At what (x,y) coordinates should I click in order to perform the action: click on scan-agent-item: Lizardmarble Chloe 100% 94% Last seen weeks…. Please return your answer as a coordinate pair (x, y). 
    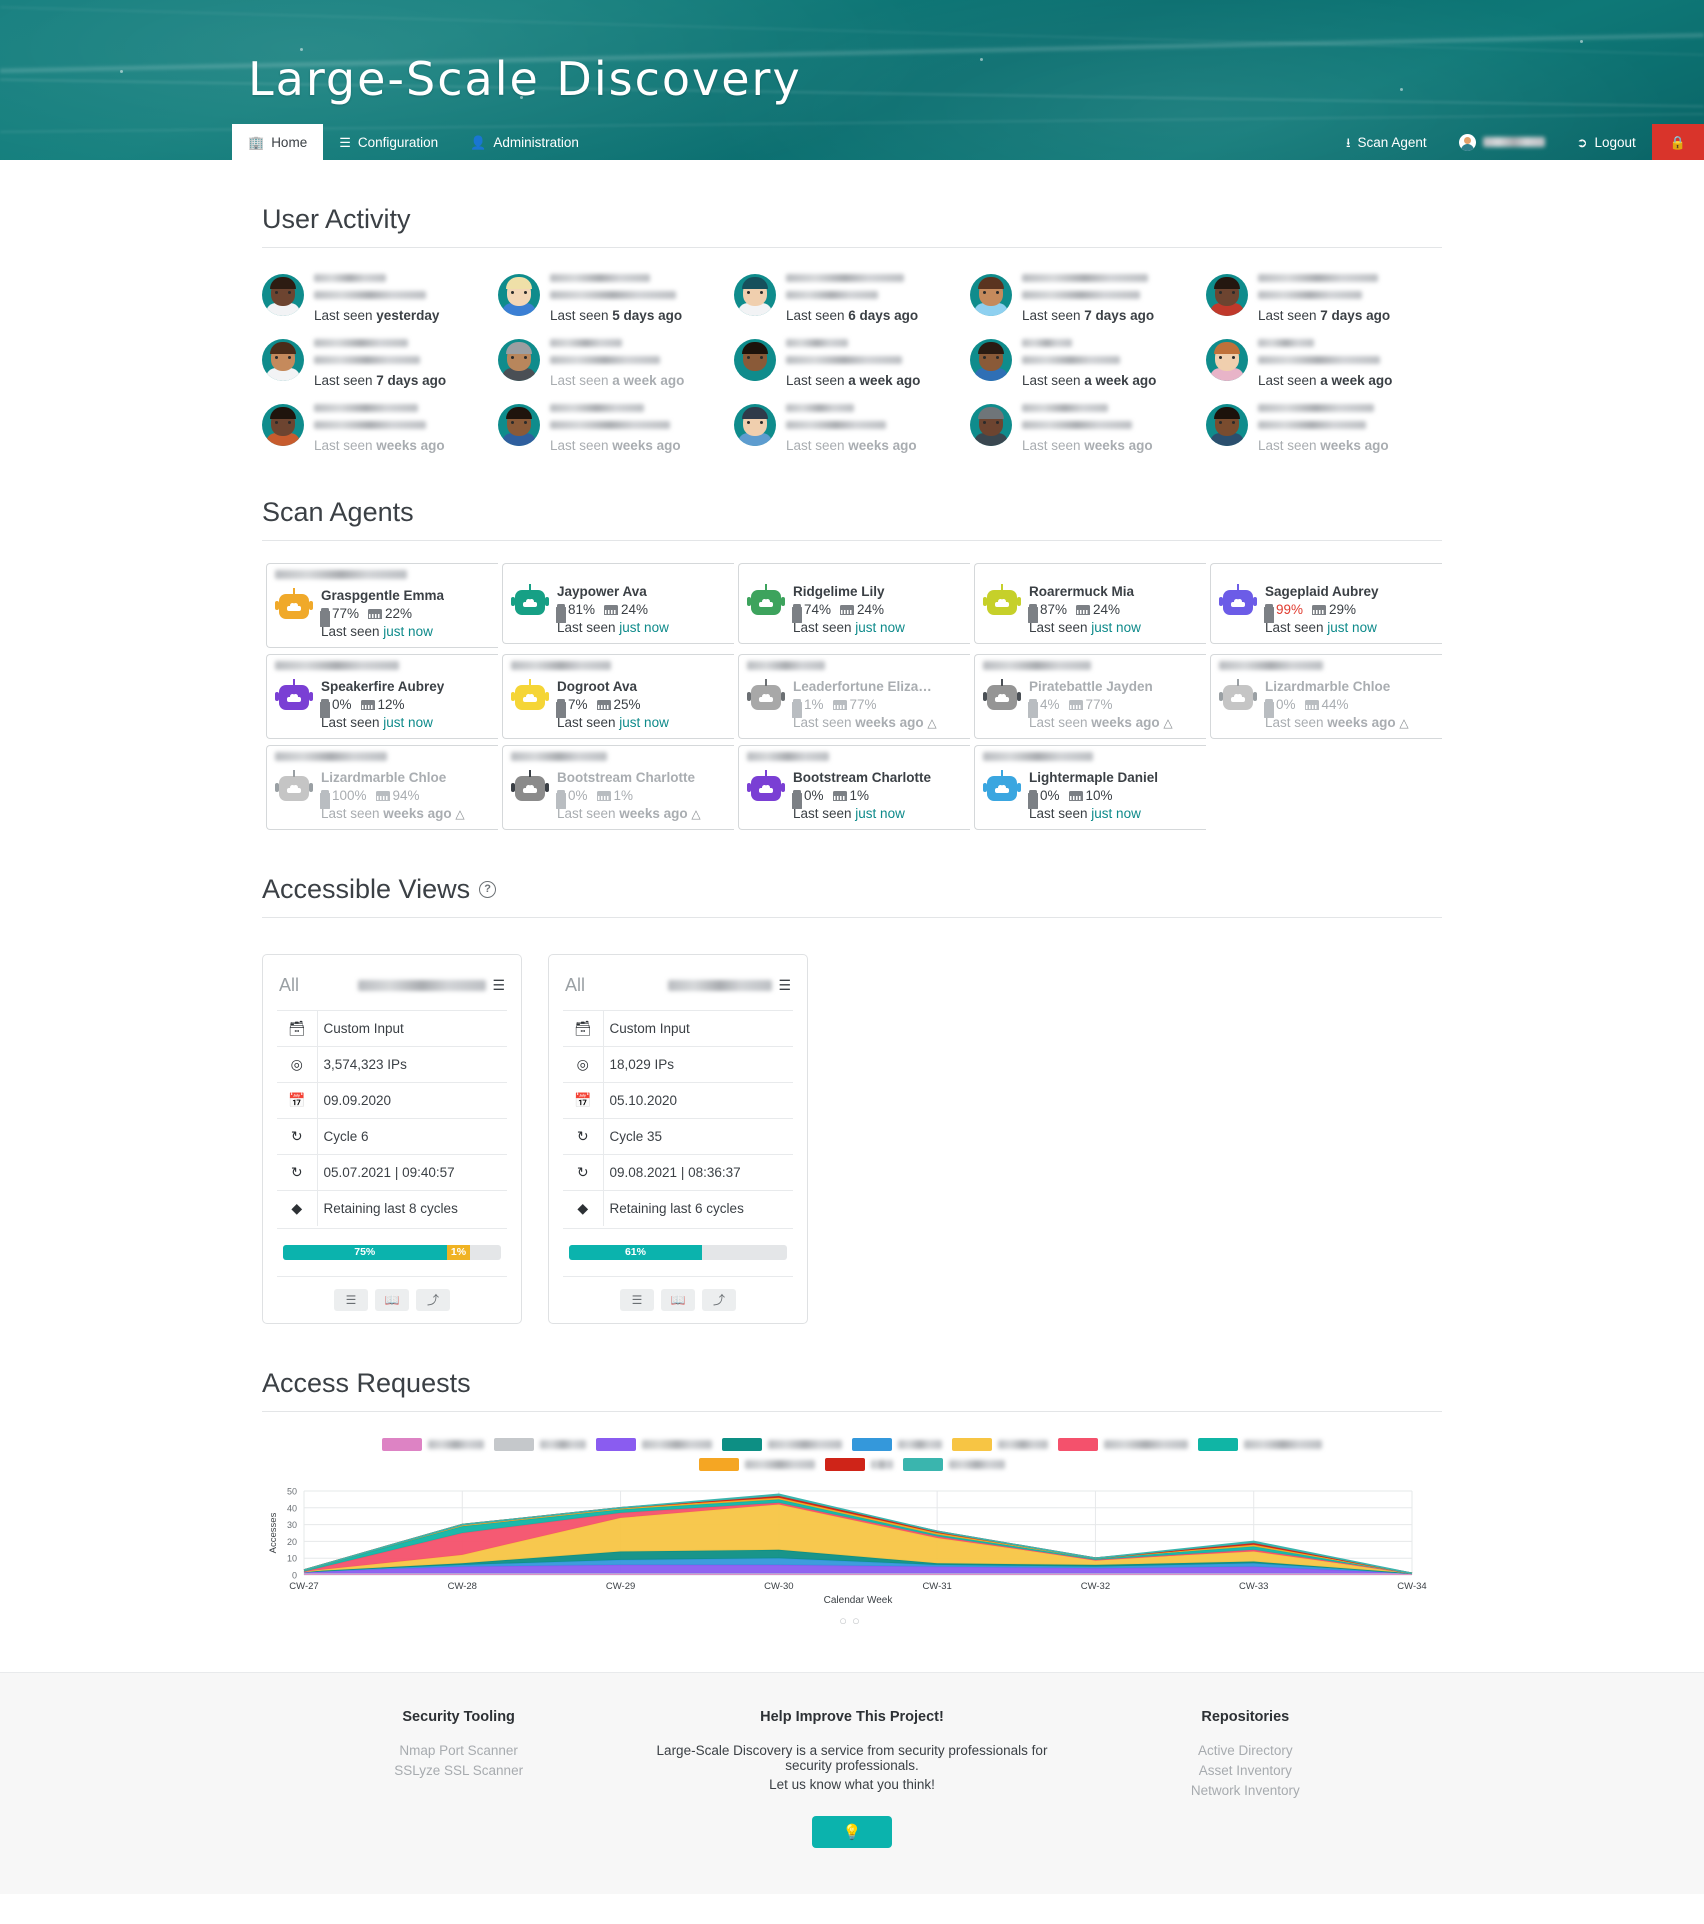
    Looking at the image, I should click on (380, 787).